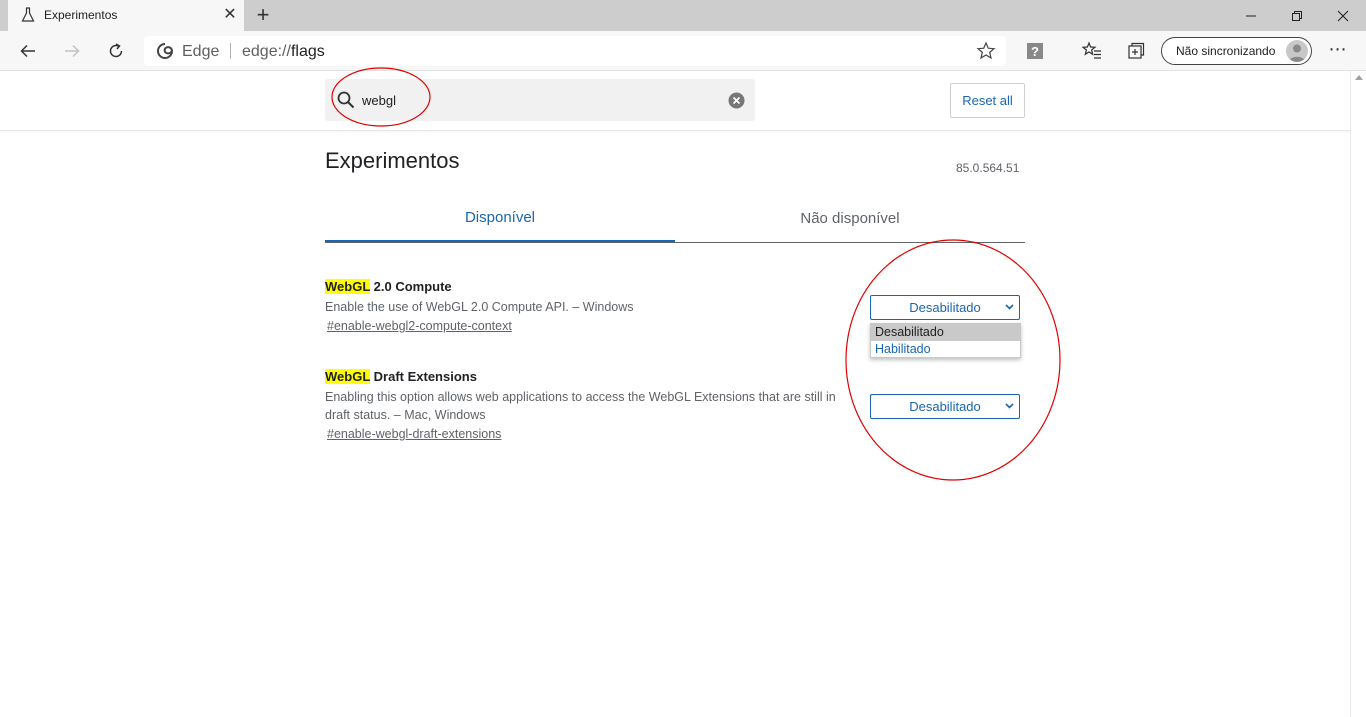  I want to click on sync-button: Não sincronizando, so click(1236, 51).